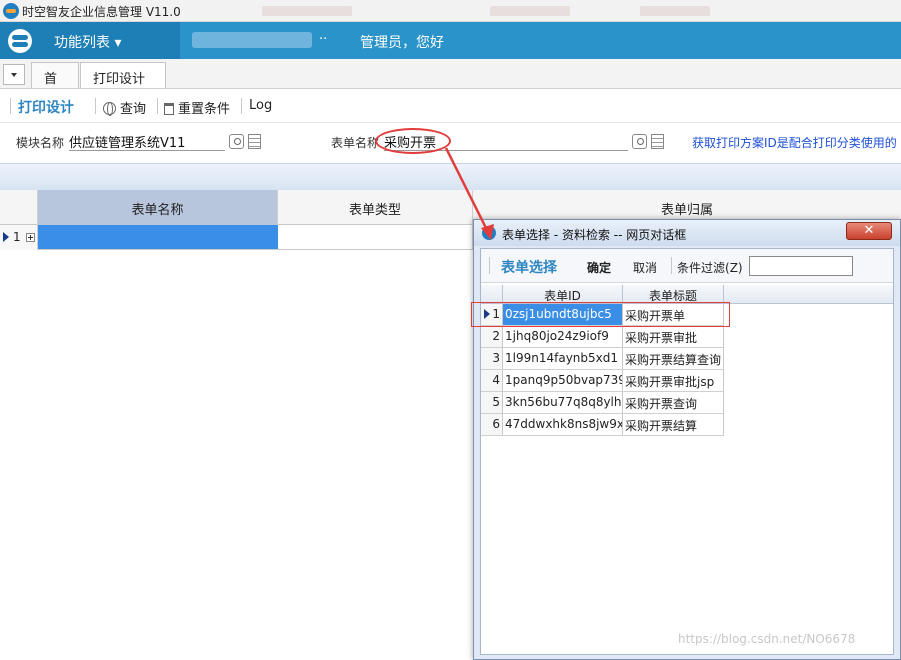 This screenshot has height=660, width=901. I want to click on window-title-bar: 时空智友企业信息管理 V11.0, so click(450, 11).